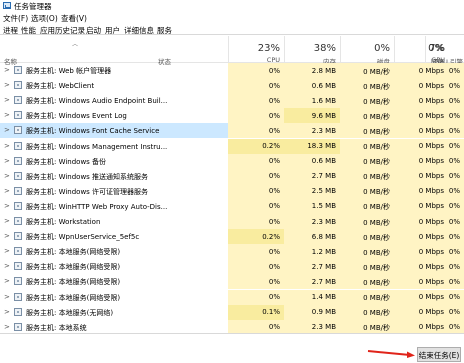 This screenshot has height=363, width=464. What do you see at coordinates (232, 252) in the screenshot?
I see `table-row: > 服务主机: 本地服务(网络受限) 0% 1.2 MB 0 MB/秒 0 Mbps 0%` at bounding box center [232, 252].